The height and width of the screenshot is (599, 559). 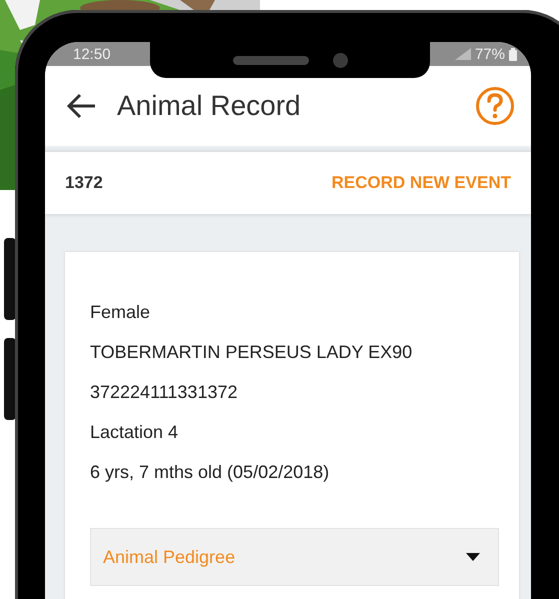 I want to click on detail-text: Lactation 4, so click(x=135, y=432).